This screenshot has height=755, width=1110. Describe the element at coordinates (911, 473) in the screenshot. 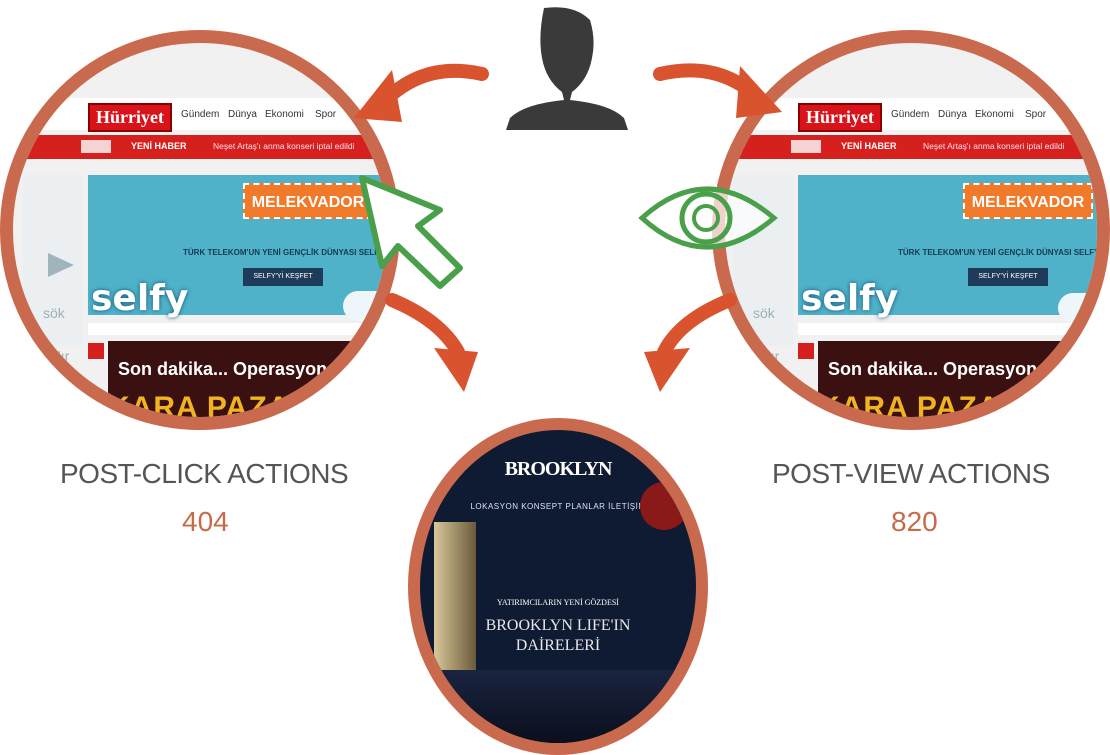

I see `post-view-heading: POST-VIEW ACTIONS` at that location.